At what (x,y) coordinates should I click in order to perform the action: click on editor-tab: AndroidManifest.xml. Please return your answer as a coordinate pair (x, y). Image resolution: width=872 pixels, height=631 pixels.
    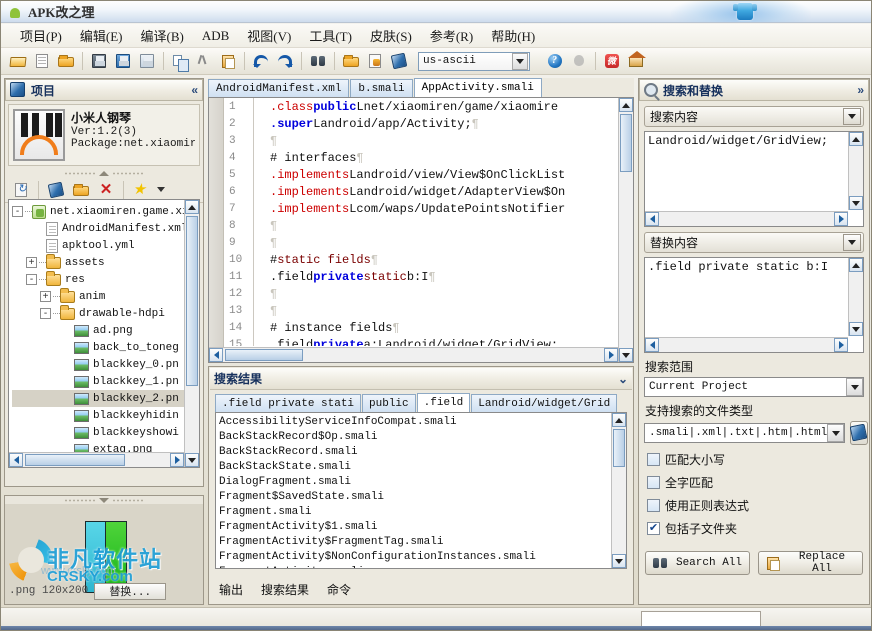
    Looking at the image, I should click on (279, 88).